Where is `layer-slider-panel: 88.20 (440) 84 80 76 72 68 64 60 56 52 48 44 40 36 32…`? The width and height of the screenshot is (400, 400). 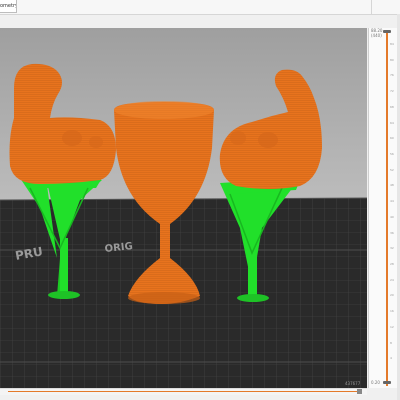 layer-slider-panel: 88.20 (440) 84 80 76 72 68 64 60 56 52 48 44 40 36 32… is located at coordinates (383, 208).